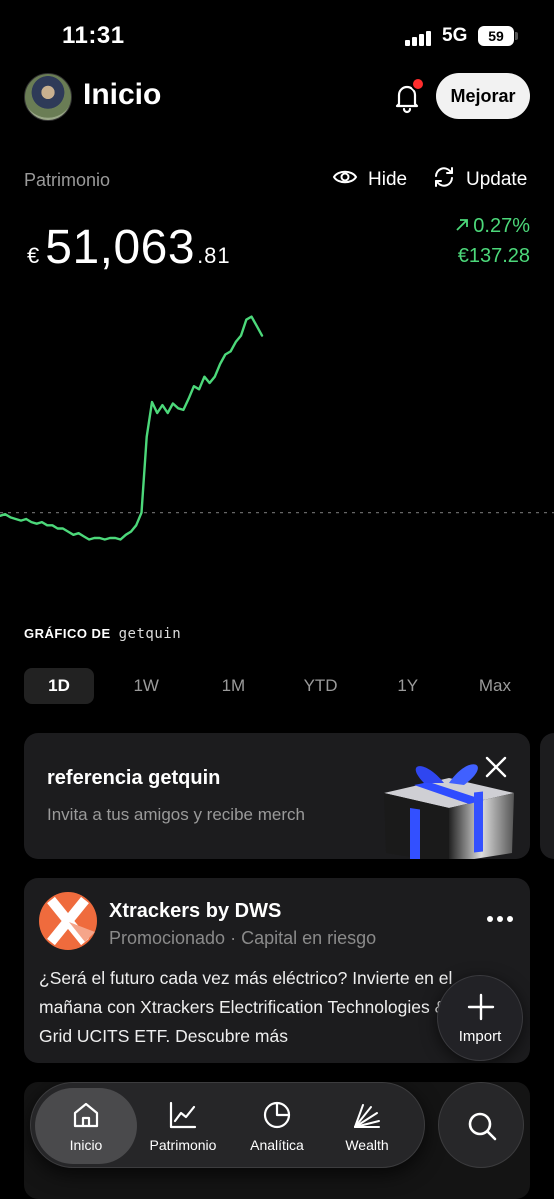  What do you see at coordinates (48, 97) in the screenshot?
I see `avatar` at bounding box center [48, 97].